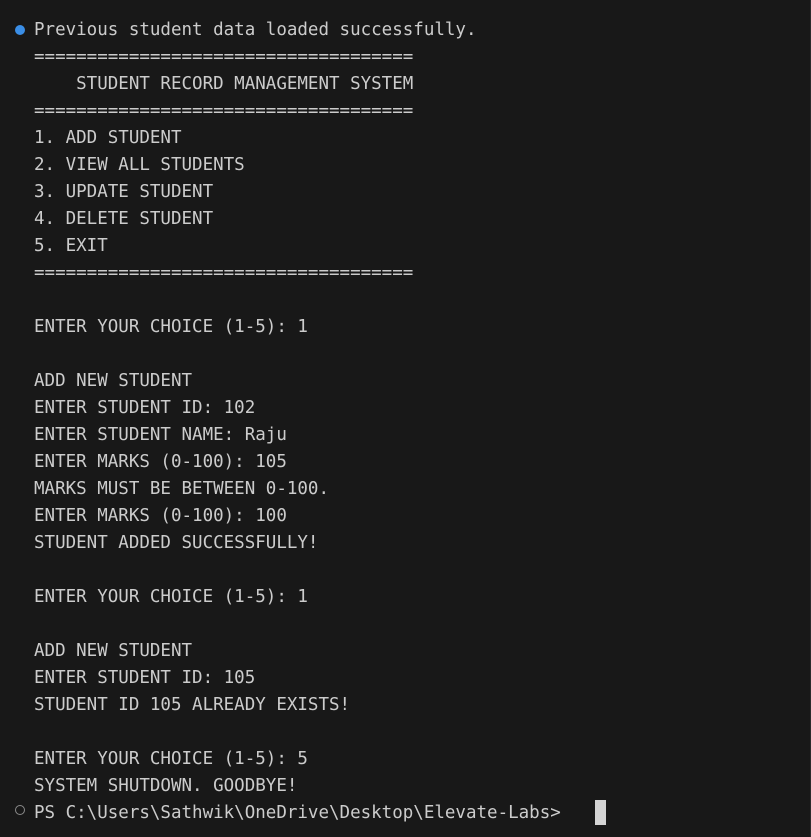  Describe the element at coordinates (20, 810) in the screenshot. I see `command-default-icon` at that location.